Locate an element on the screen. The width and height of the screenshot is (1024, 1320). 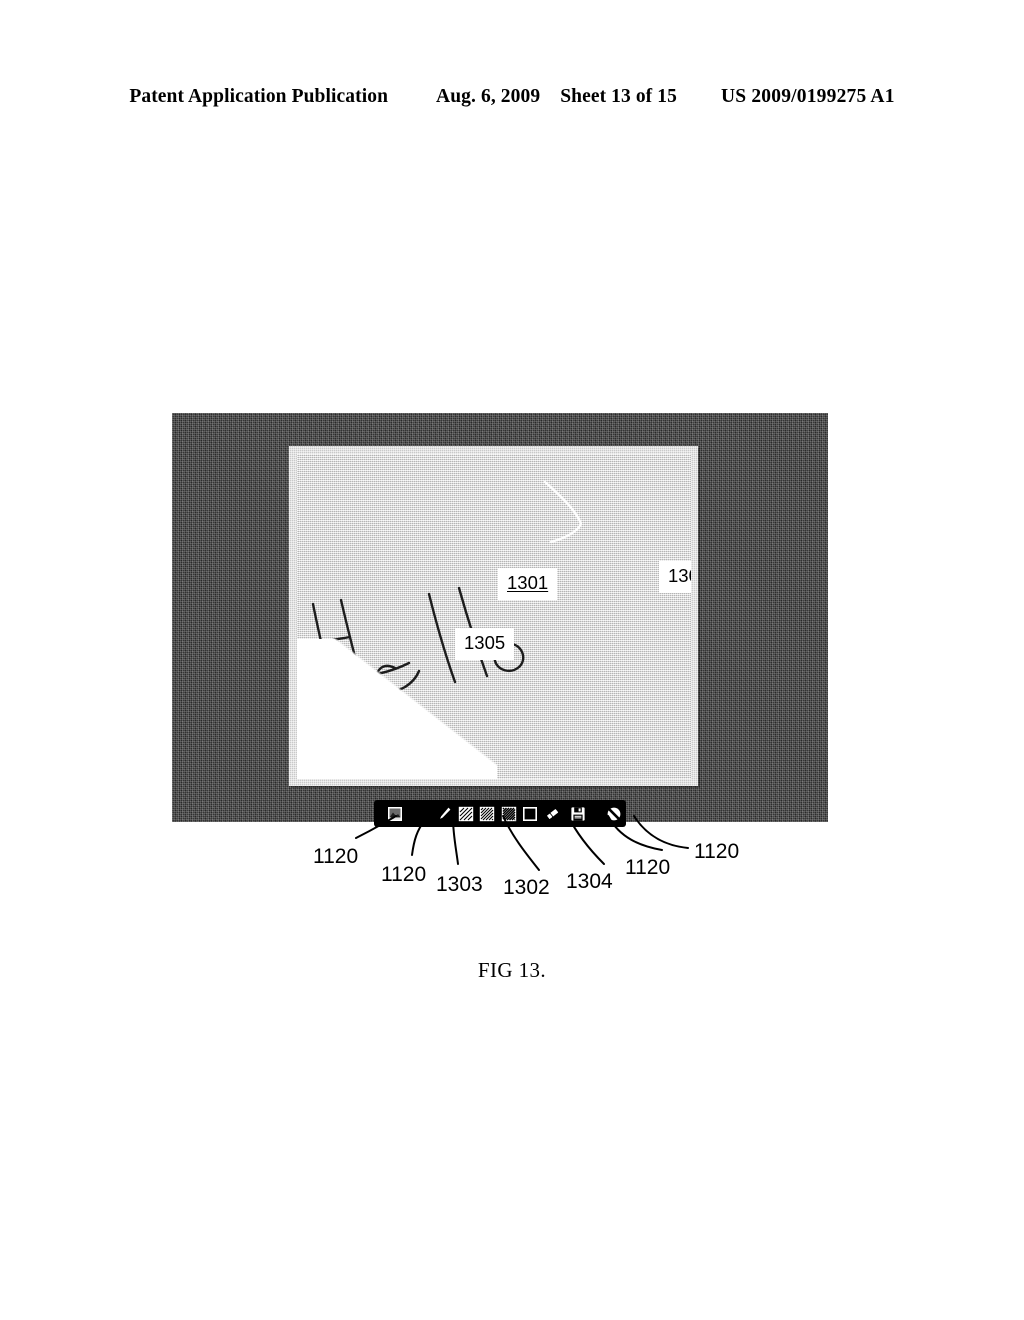
shade-light-swatch is located at coordinates (465, 813).